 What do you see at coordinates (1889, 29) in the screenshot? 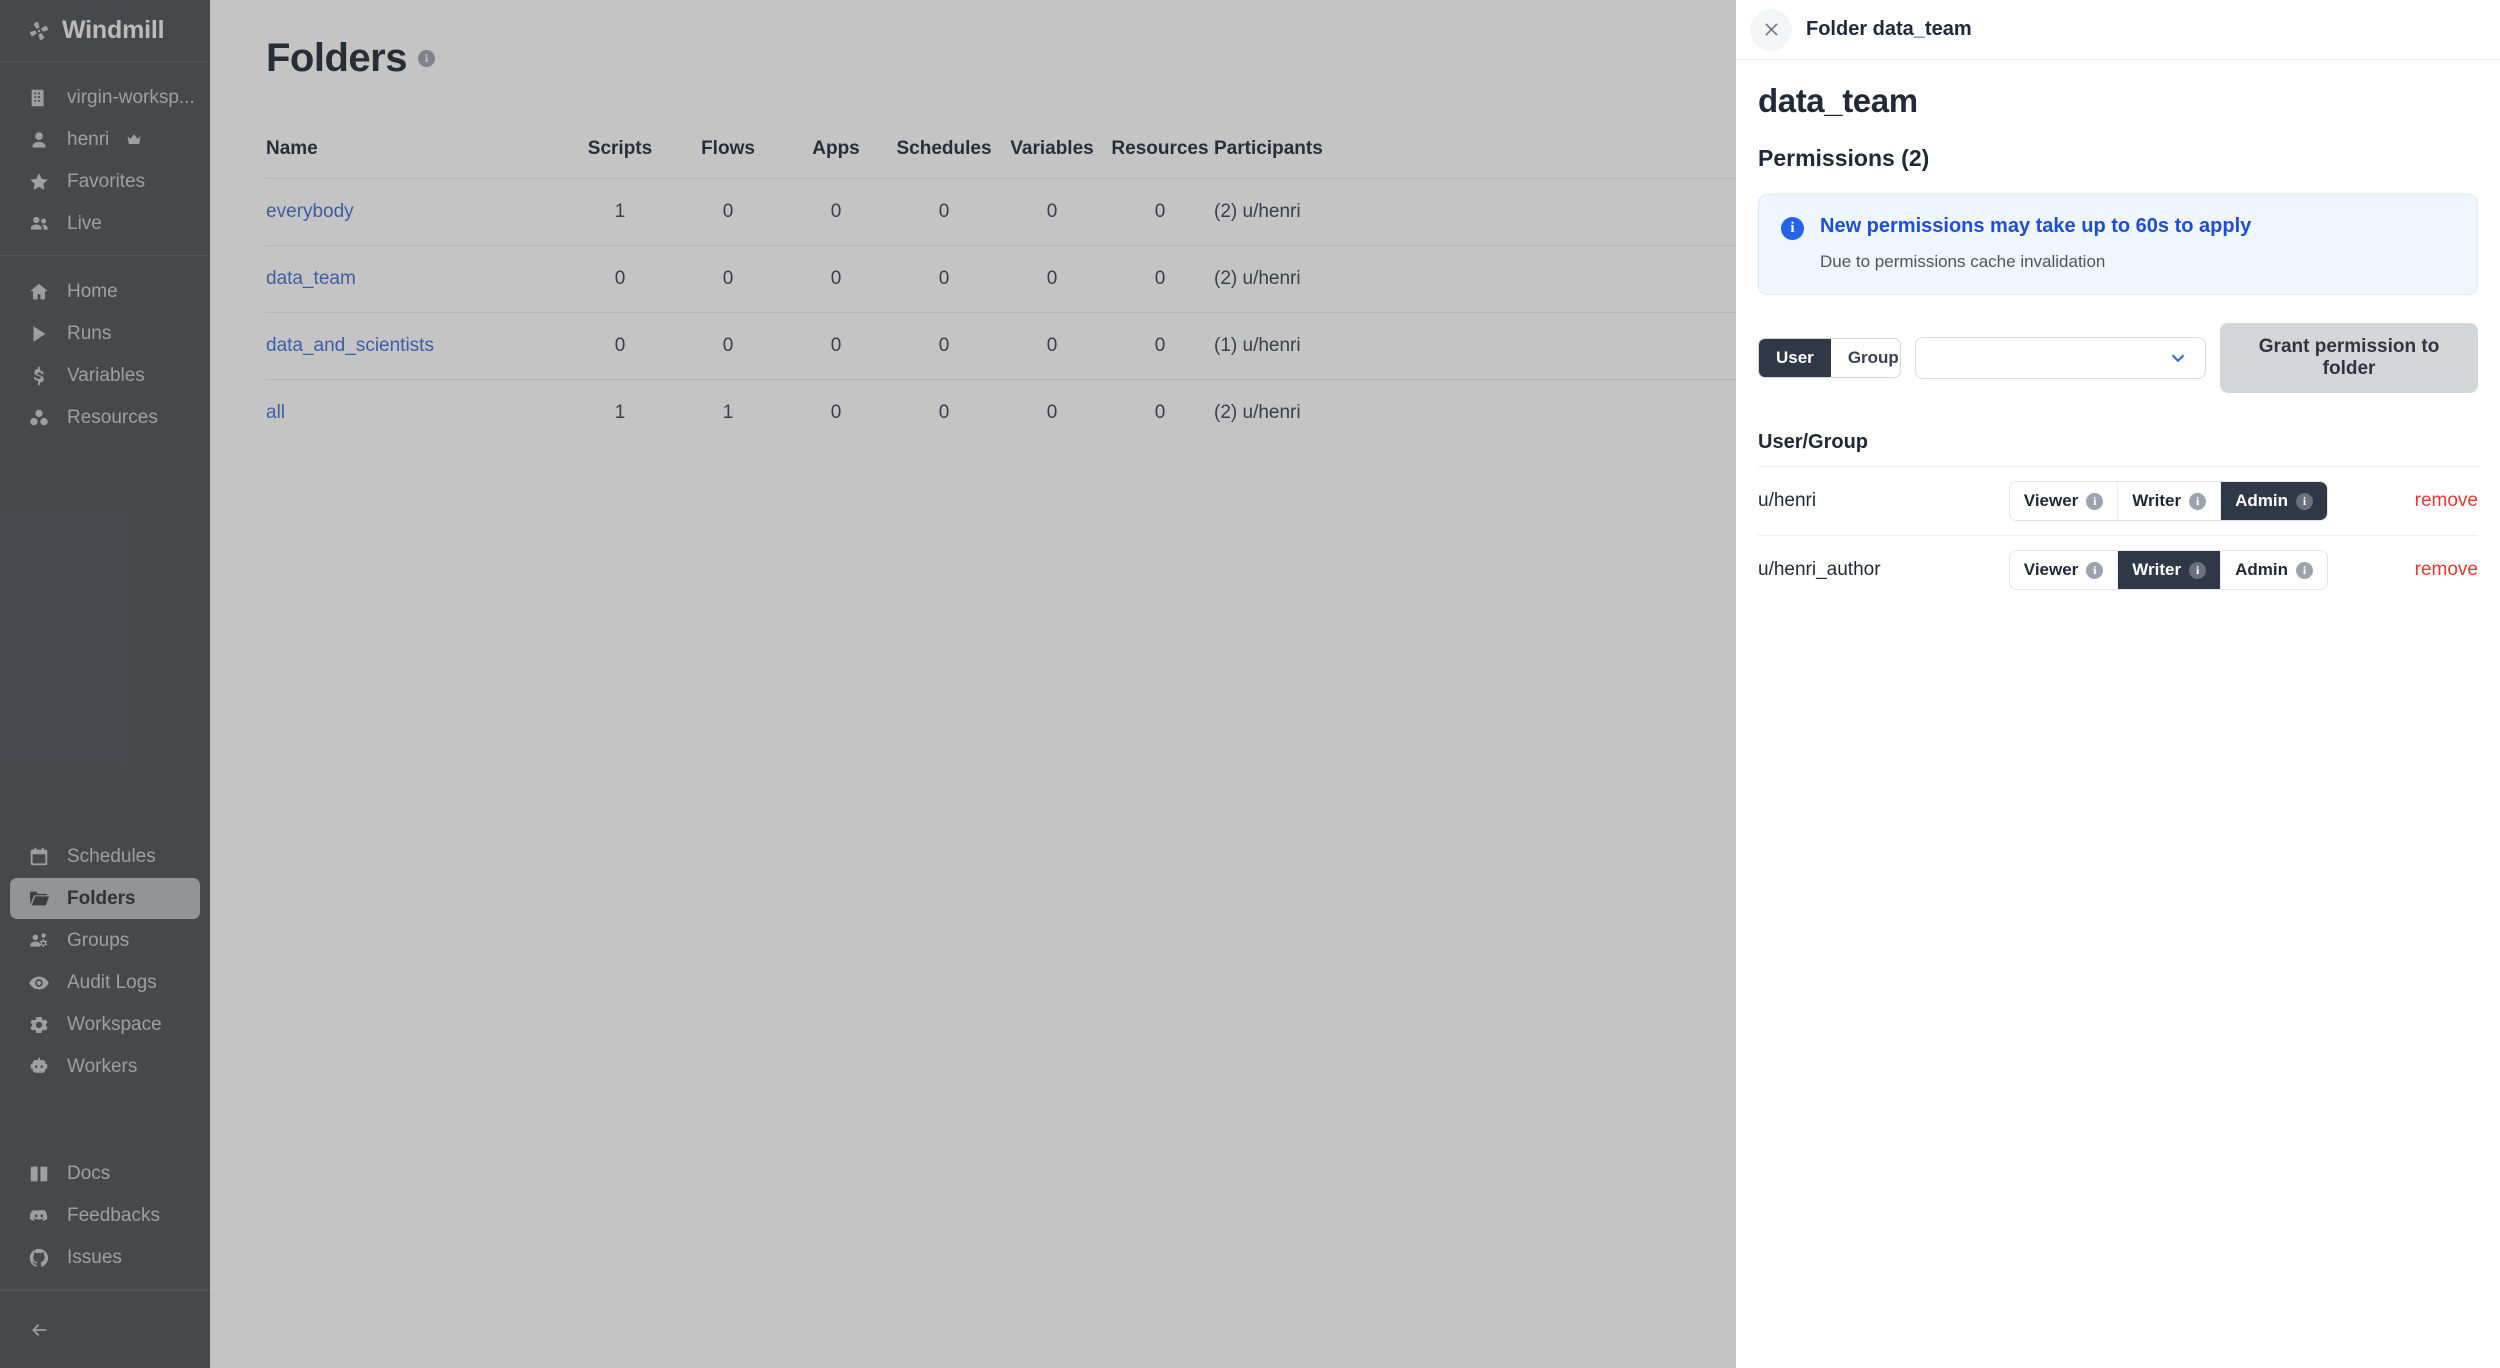
I see `drawer-header-title: Folder data_team` at bounding box center [1889, 29].